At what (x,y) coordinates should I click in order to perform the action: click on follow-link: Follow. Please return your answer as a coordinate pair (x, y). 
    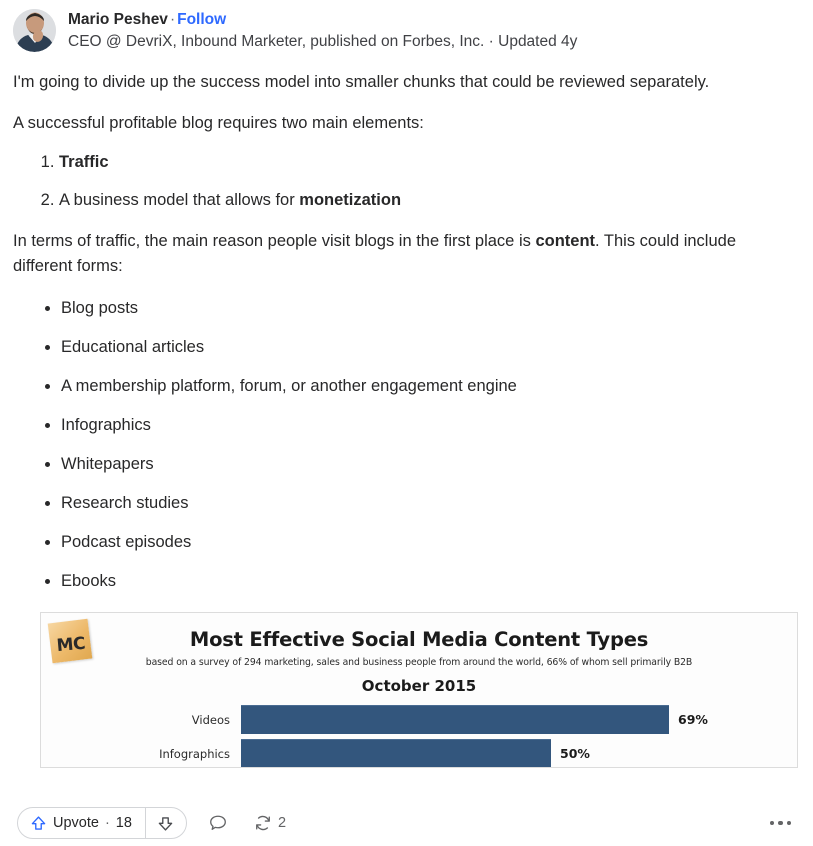
    Looking at the image, I should click on (201, 19).